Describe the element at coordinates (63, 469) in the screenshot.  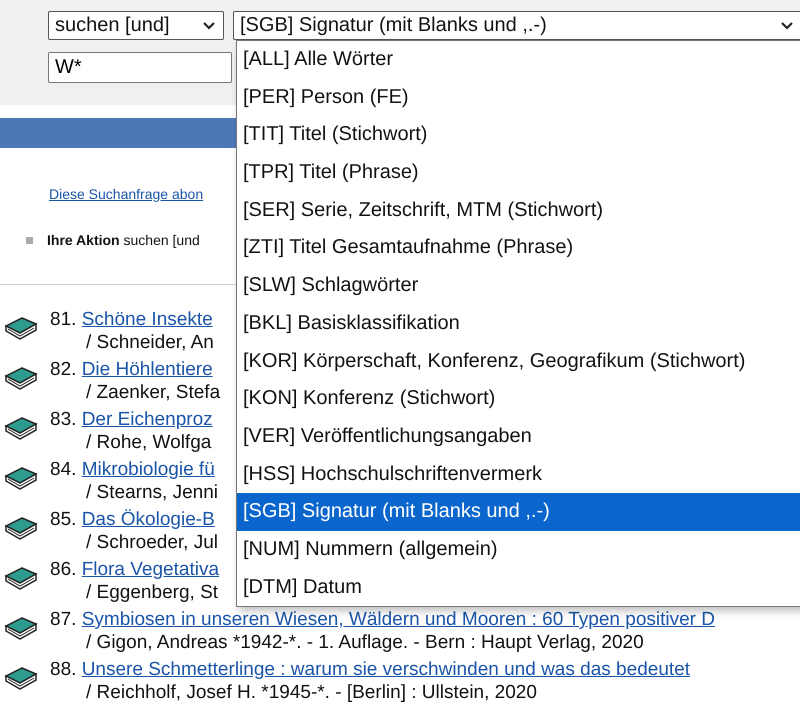
I see `result-number: 84.` at that location.